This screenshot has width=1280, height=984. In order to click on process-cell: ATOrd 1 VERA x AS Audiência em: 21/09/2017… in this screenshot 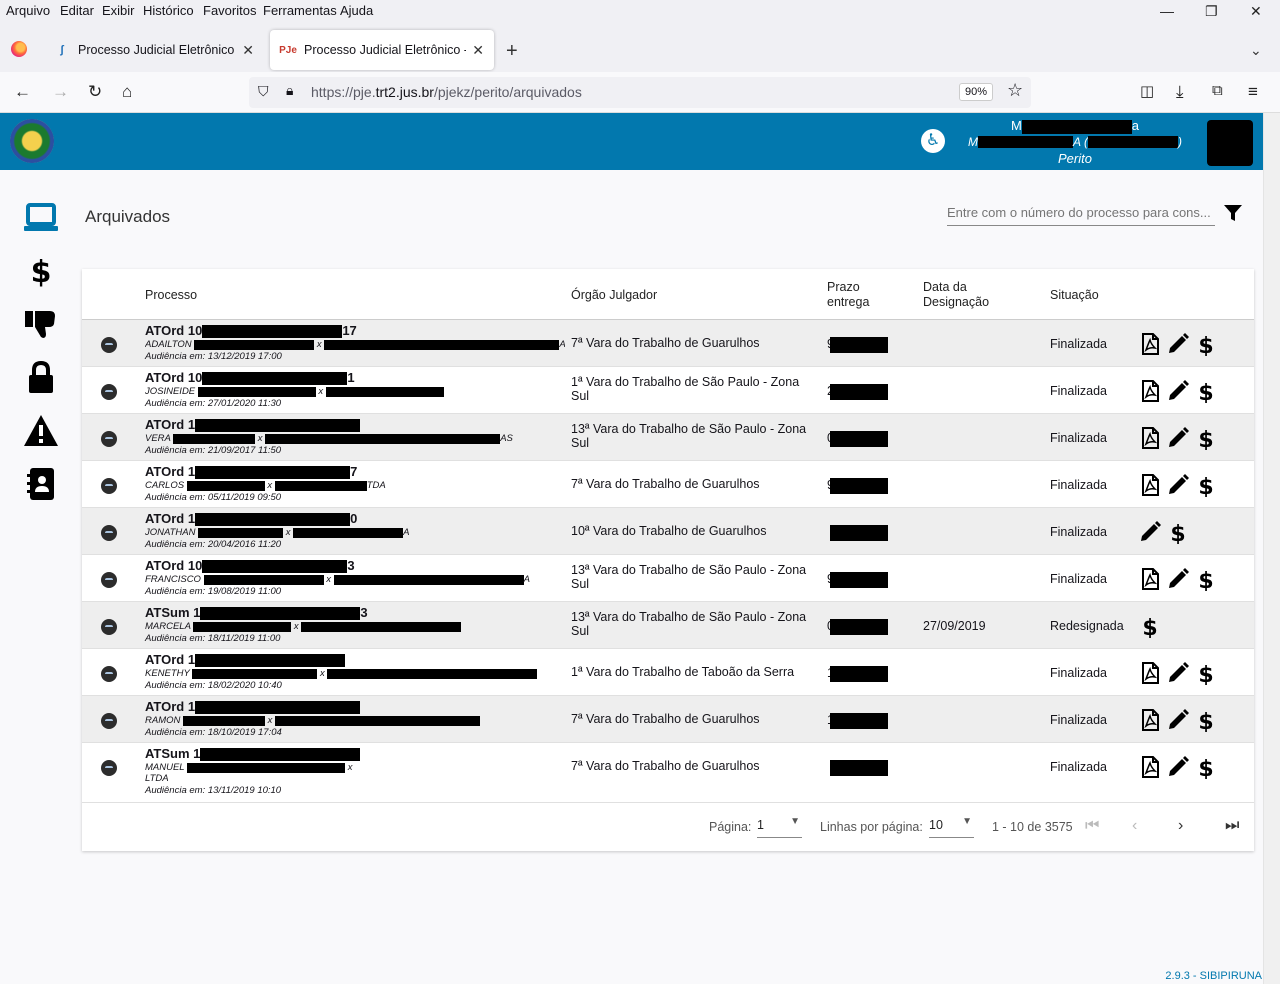, I will do `click(355, 436)`.